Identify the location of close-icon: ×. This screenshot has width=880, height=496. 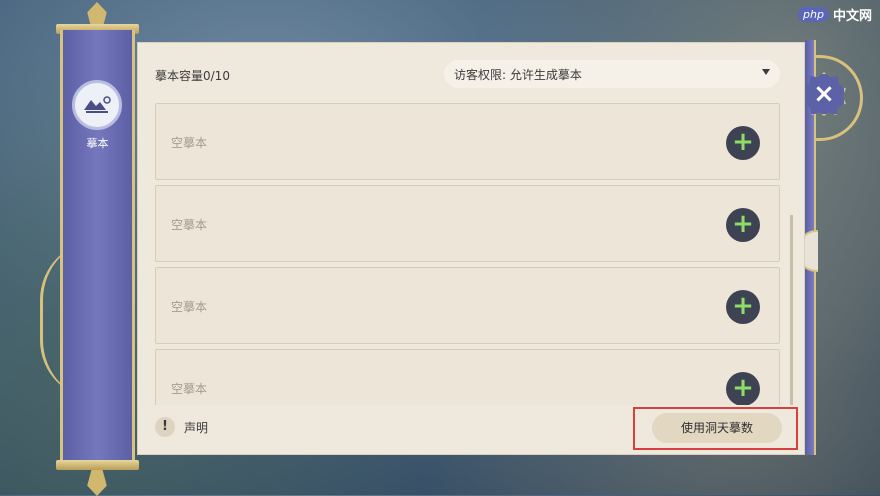
(824, 94).